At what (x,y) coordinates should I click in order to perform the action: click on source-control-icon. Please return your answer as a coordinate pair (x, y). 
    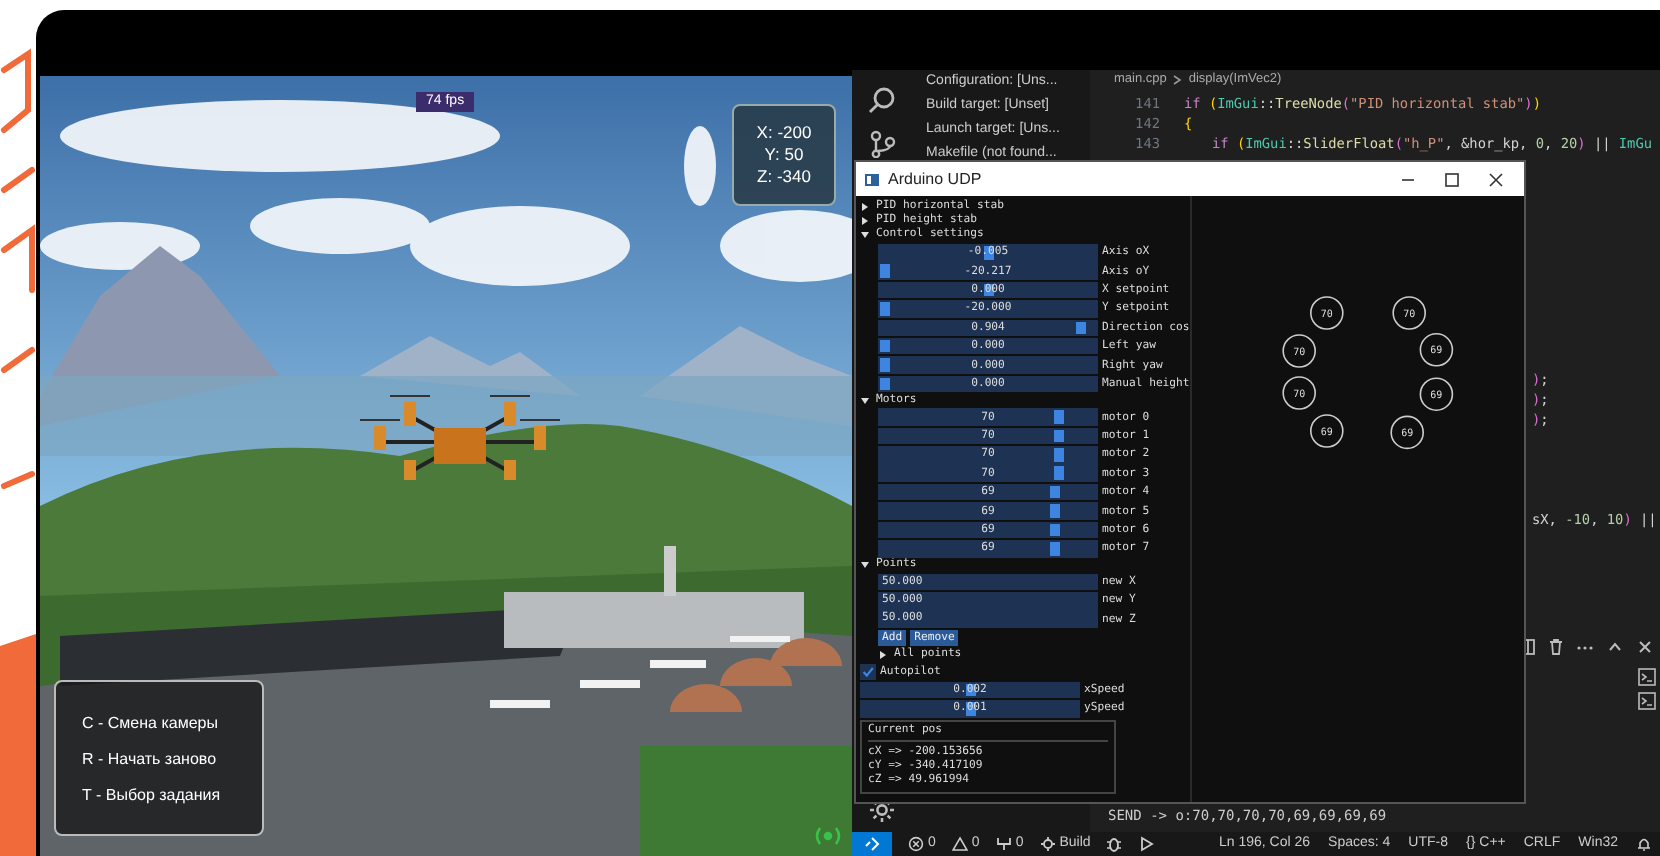
    Looking at the image, I should click on (881, 144).